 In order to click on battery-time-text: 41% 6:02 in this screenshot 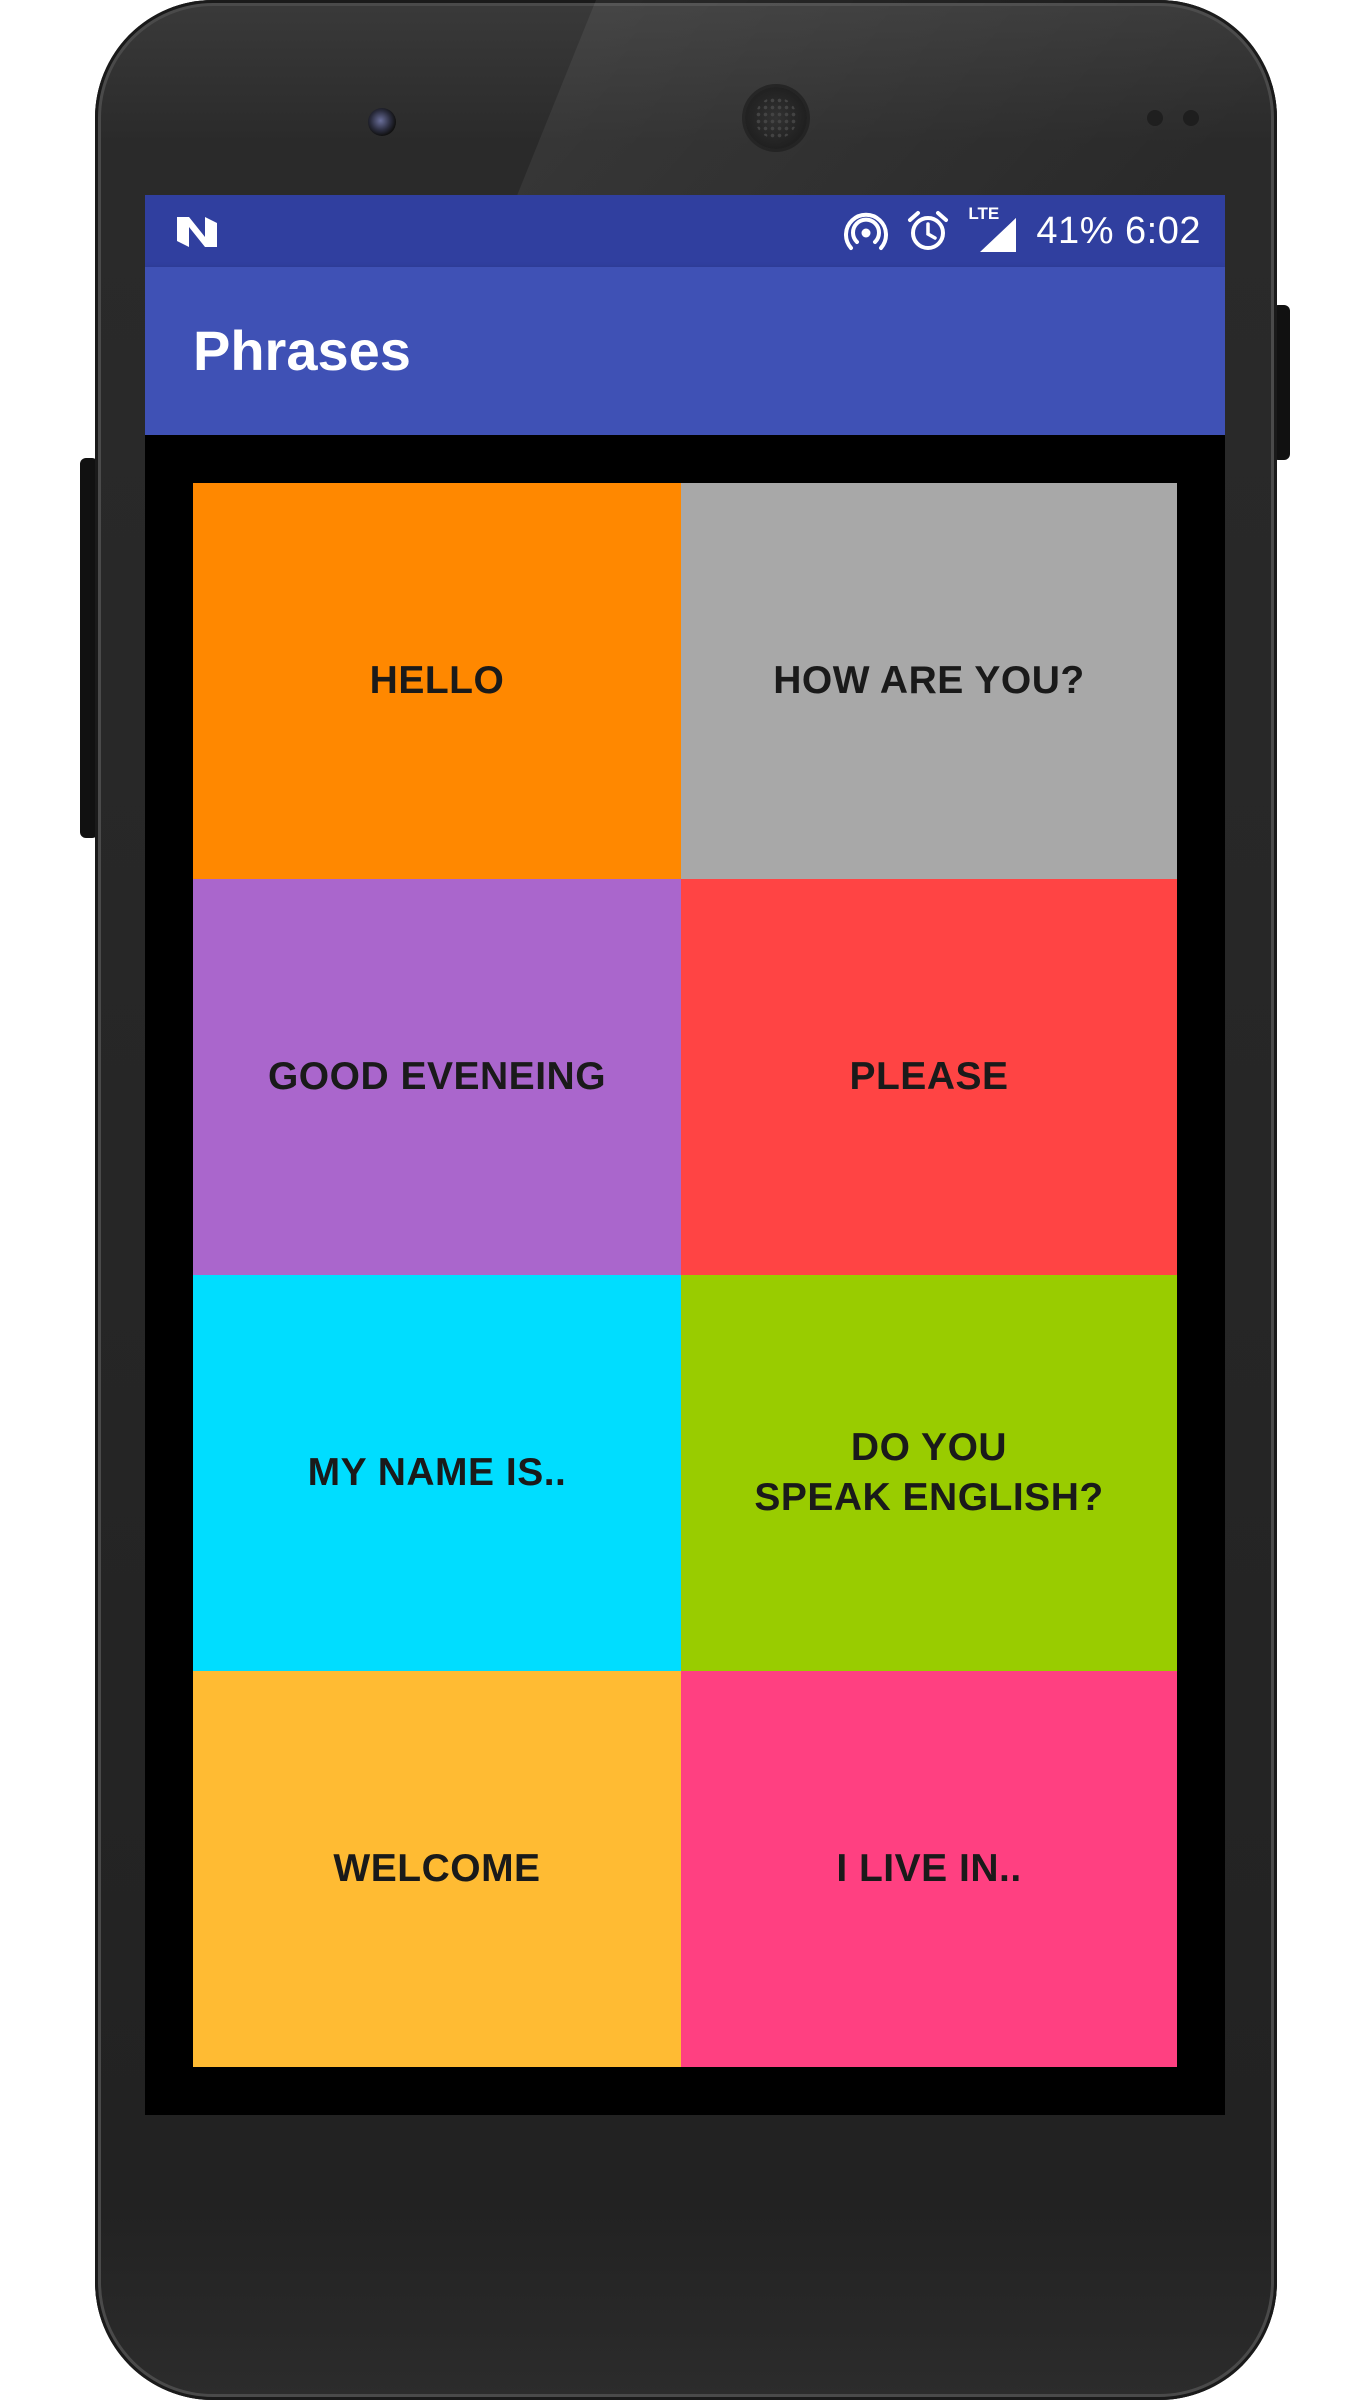, I will do `click(1118, 230)`.